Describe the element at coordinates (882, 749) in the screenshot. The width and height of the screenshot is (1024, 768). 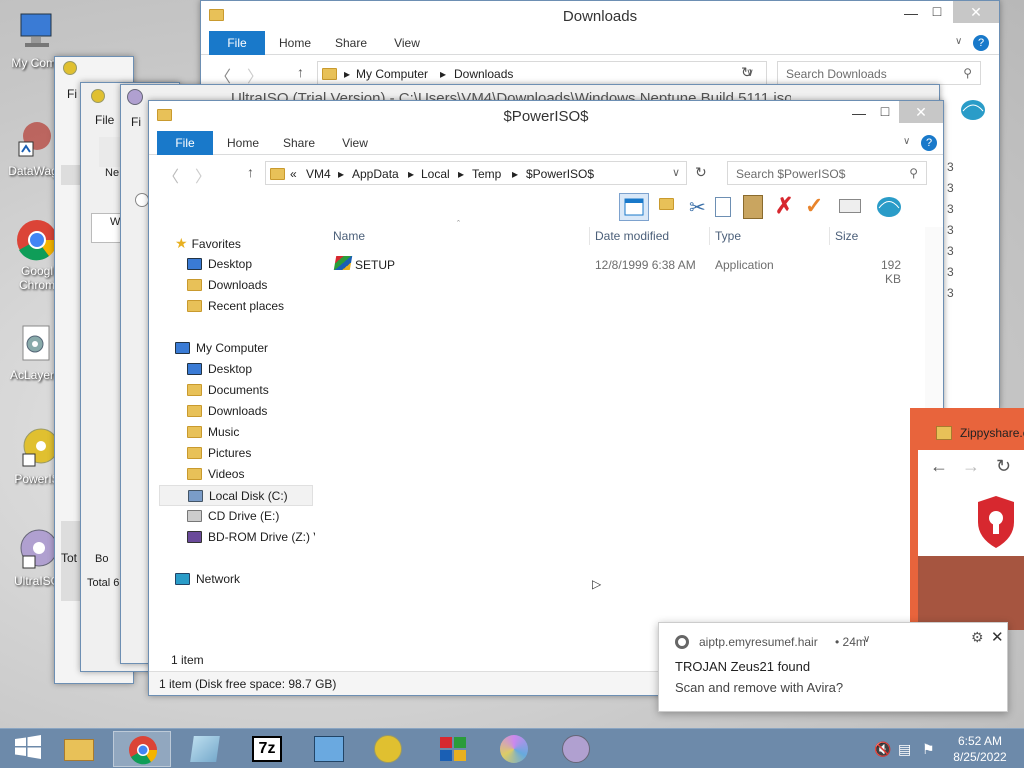
I see `volume-muted-icon: 🔇` at that location.